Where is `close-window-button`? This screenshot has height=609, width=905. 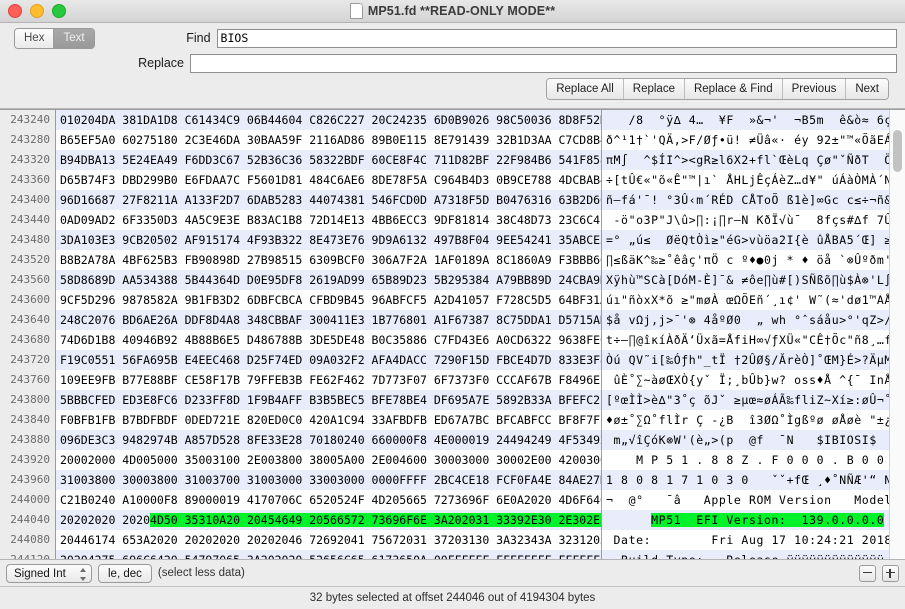 close-window-button is located at coordinates (15, 11).